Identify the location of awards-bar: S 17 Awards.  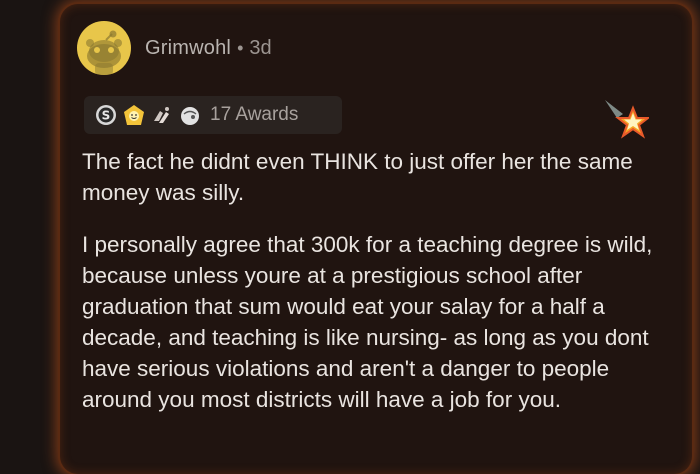
(213, 115).